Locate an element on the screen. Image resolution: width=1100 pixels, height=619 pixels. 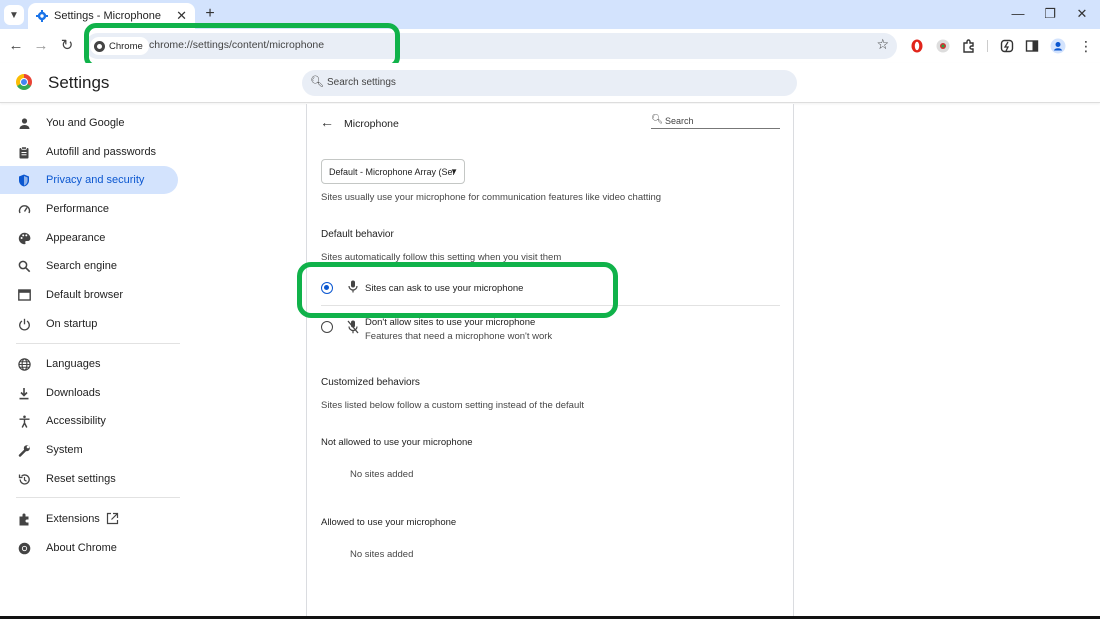
close-window-button: ✕ is located at coordinates (1082, 14).